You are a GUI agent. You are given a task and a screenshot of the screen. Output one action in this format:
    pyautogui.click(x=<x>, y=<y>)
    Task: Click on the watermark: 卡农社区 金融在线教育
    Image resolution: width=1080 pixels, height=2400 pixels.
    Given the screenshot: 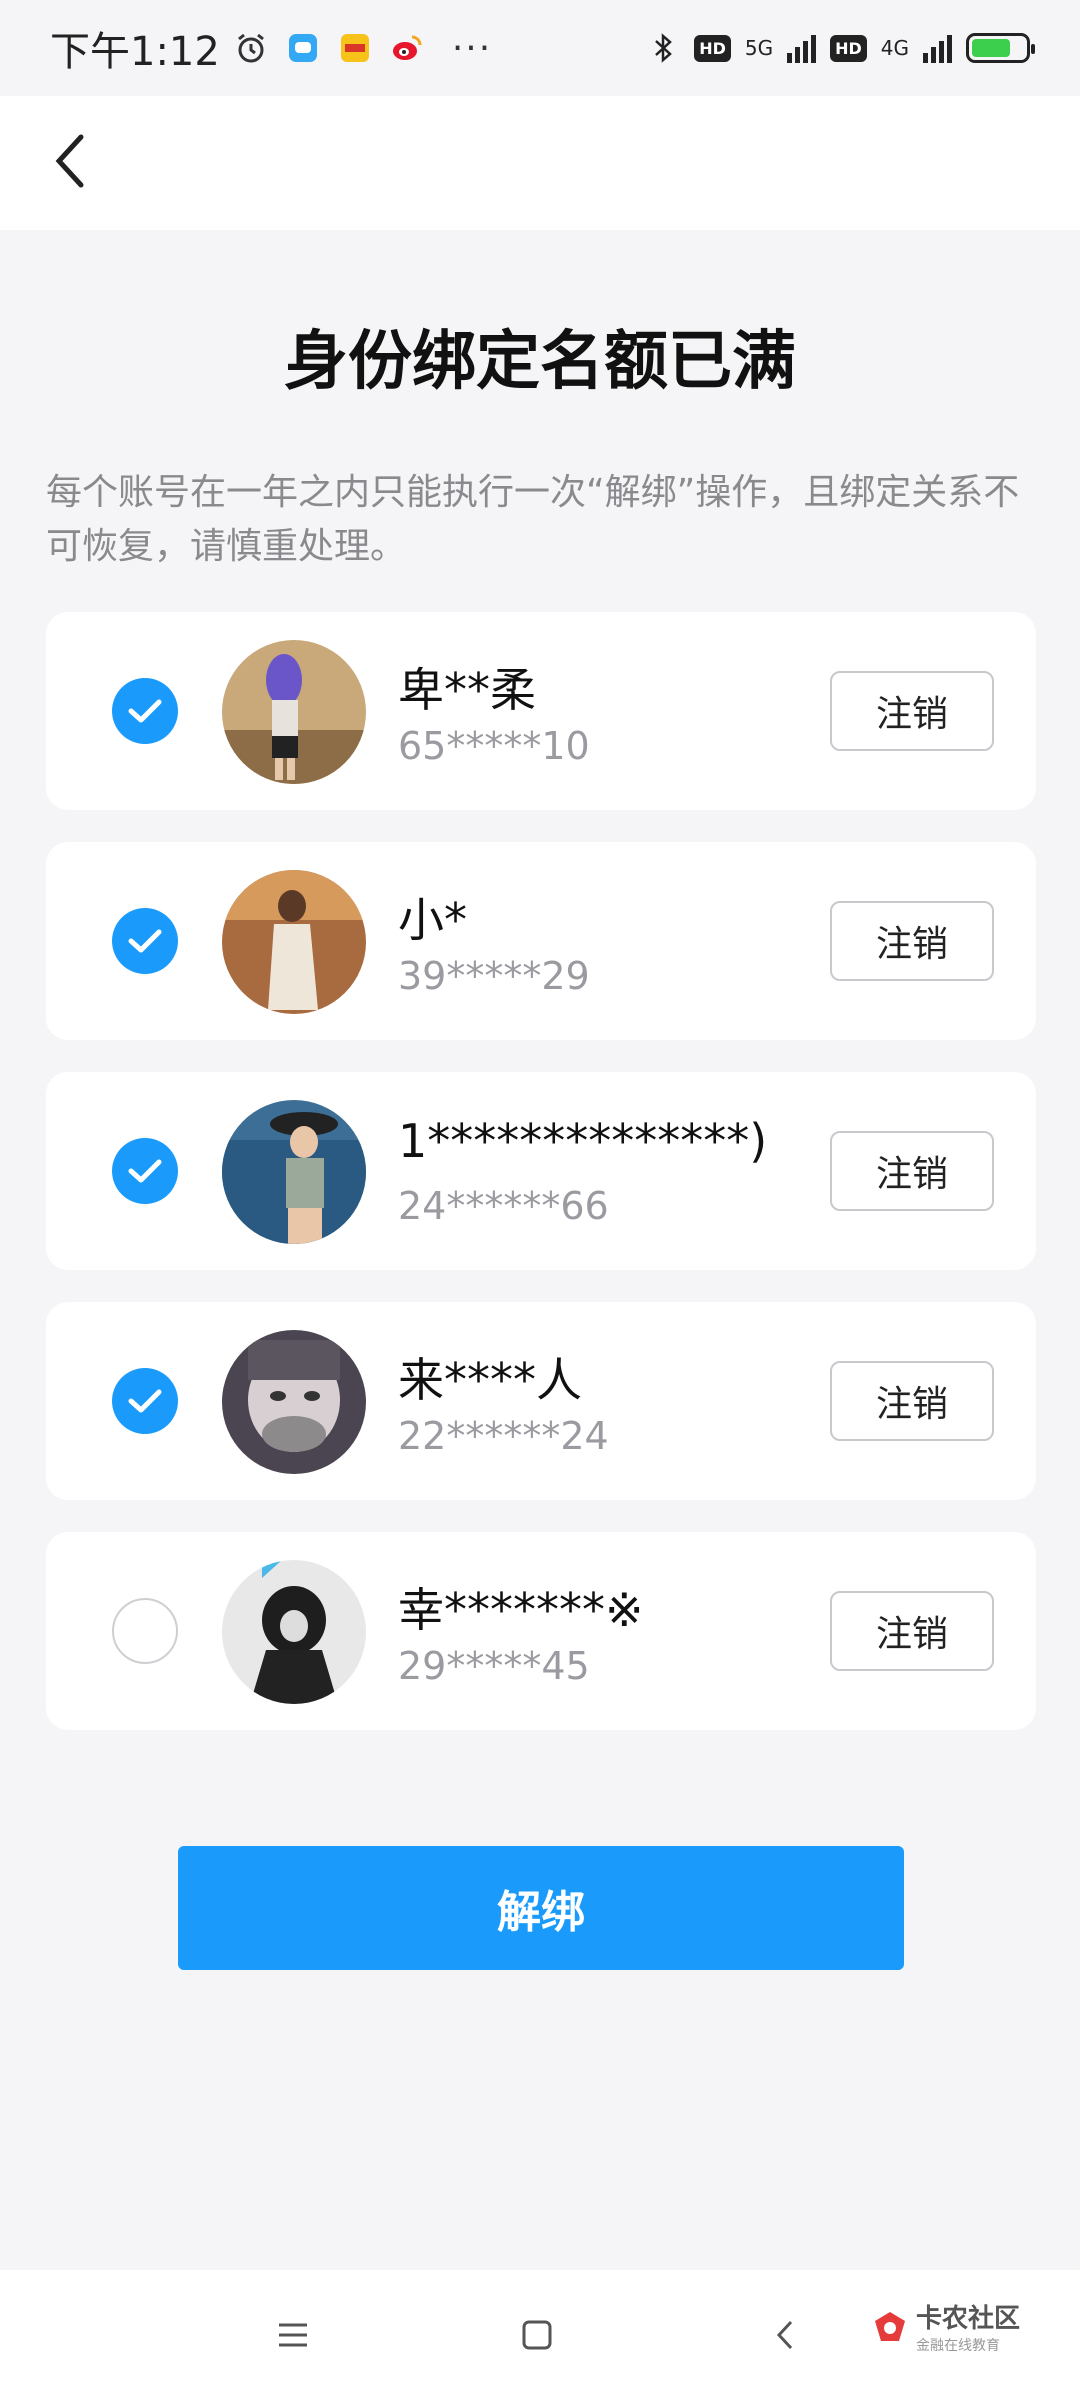 What is the action you would take?
    pyautogui.click(x=946, y=2326)
    